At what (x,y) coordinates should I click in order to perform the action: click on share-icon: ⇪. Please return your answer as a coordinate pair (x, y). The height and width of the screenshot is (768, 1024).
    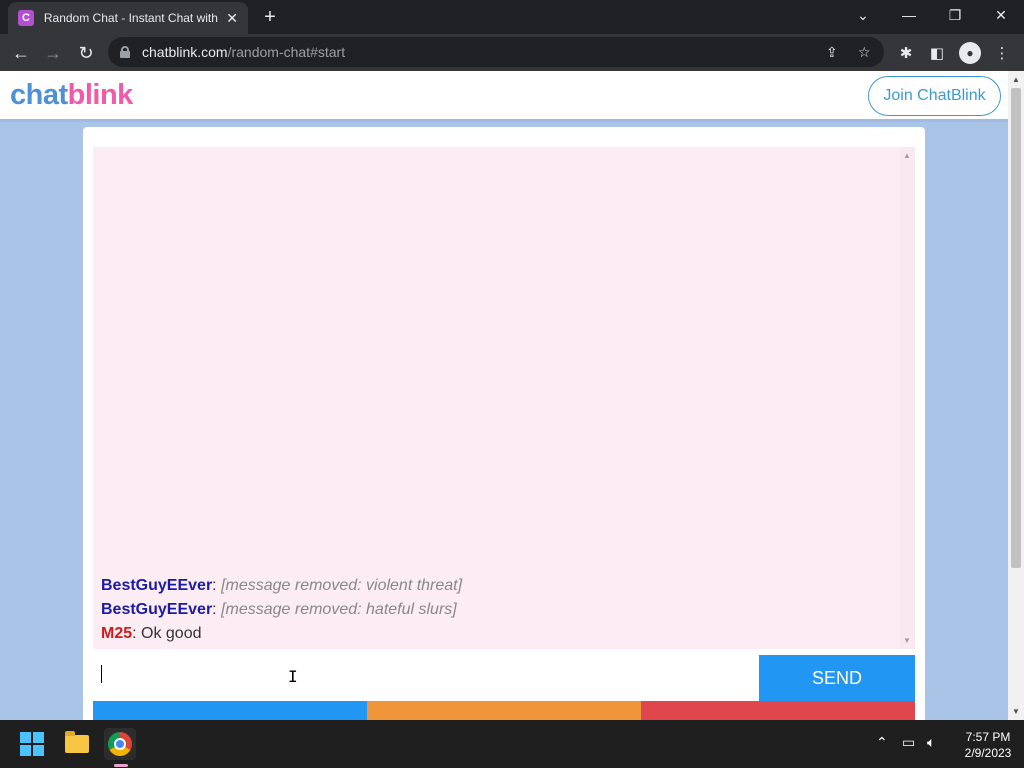
    Looking at the image, I should click on (832, 52).